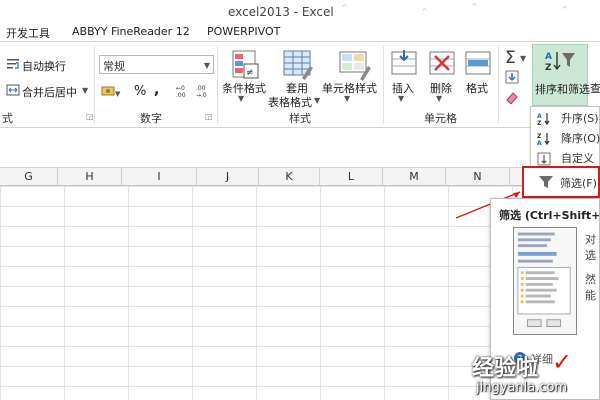 The width and height of the screenshot is (600, 400). I want to click on sort-ascending-icon: AZ, so click(543, 119).